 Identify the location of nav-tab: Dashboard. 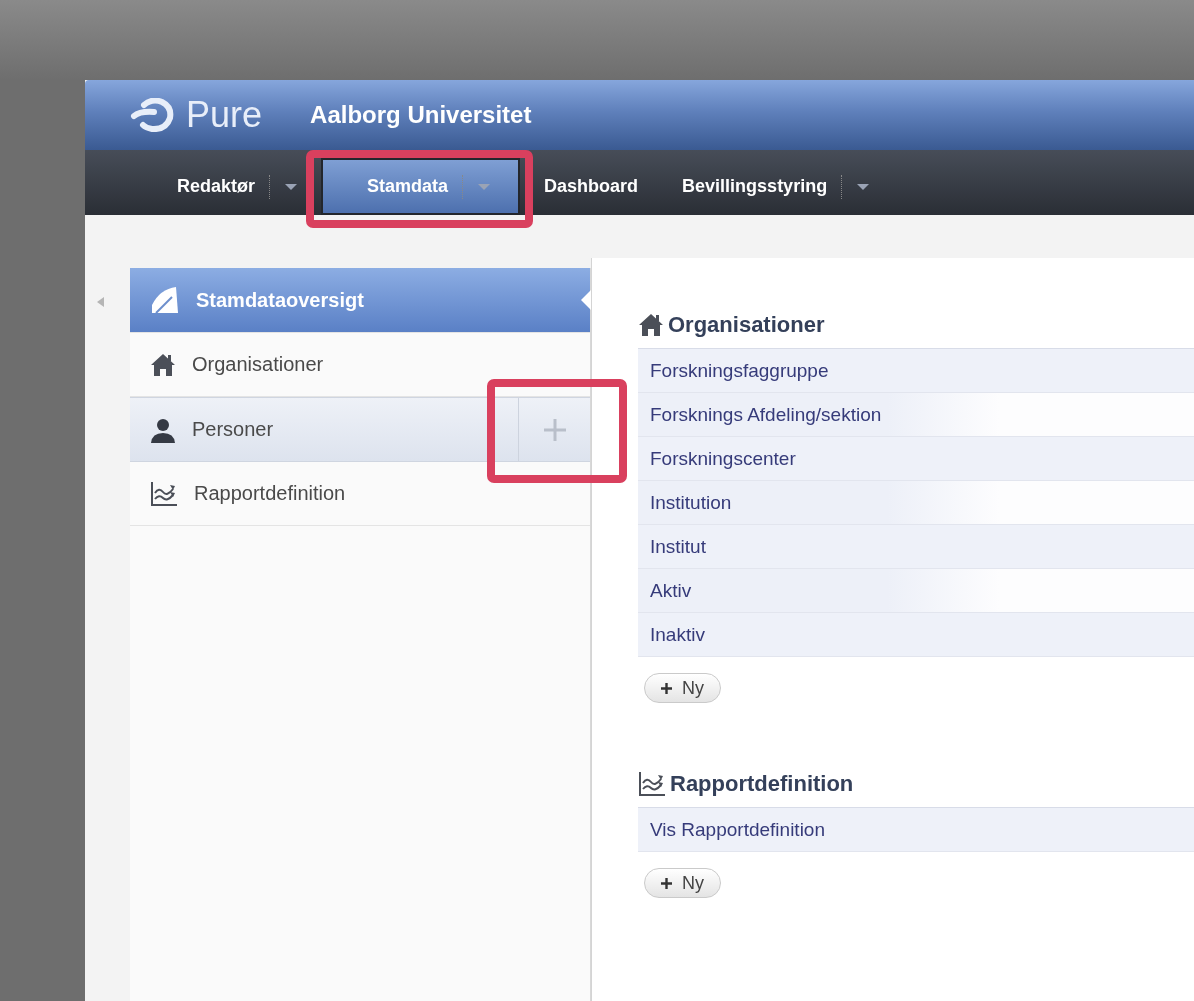
(591, 186).